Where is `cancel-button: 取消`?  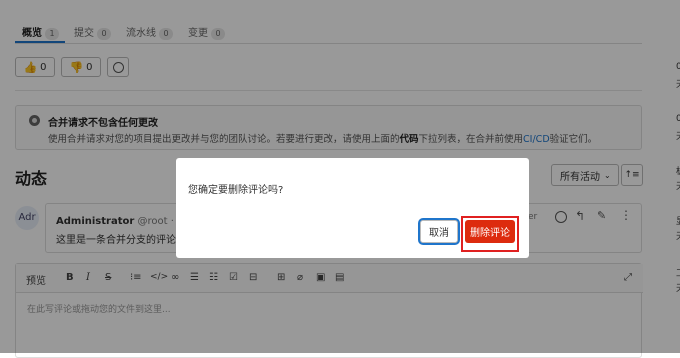 cancel-button: 取消 is located at coordinates (439, 231).